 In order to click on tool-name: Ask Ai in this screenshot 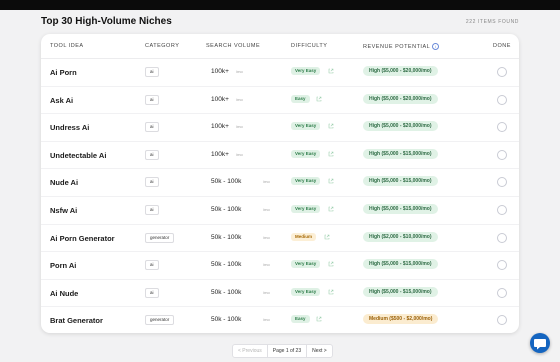, I will do `click(62, 100)`.